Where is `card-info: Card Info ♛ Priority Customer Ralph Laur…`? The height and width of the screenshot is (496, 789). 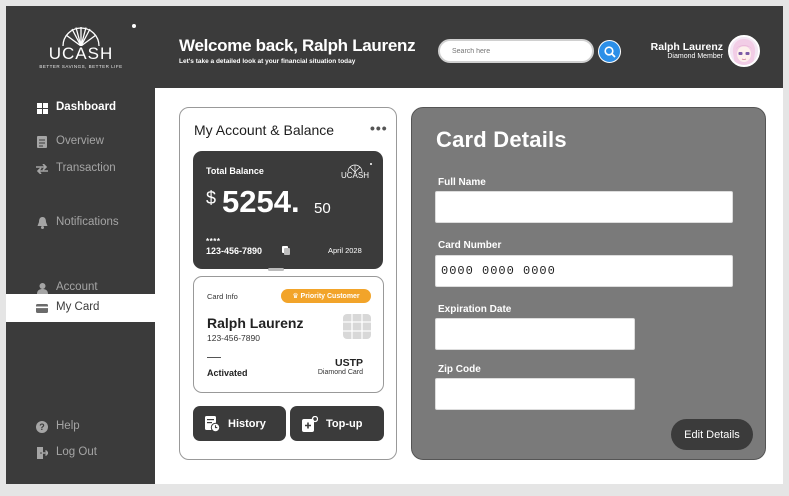
card-info: Card Info ♛ Priority Customer Ralph Laur… is located at coordinates (288, 334).